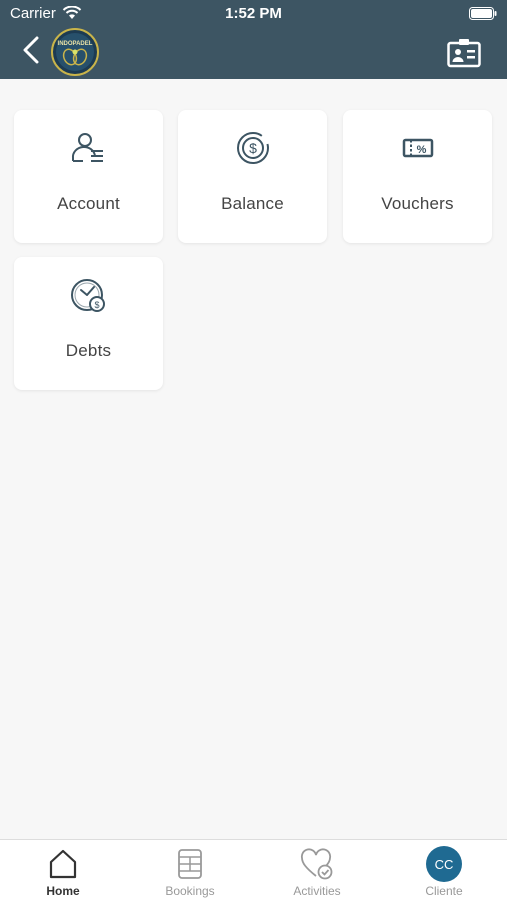 This screenshot has width=507, height=901. What do you see at coordinates (63, 891) in the screenshot?
I see `tab-home-label: Home` at bounding box center [63, 891].